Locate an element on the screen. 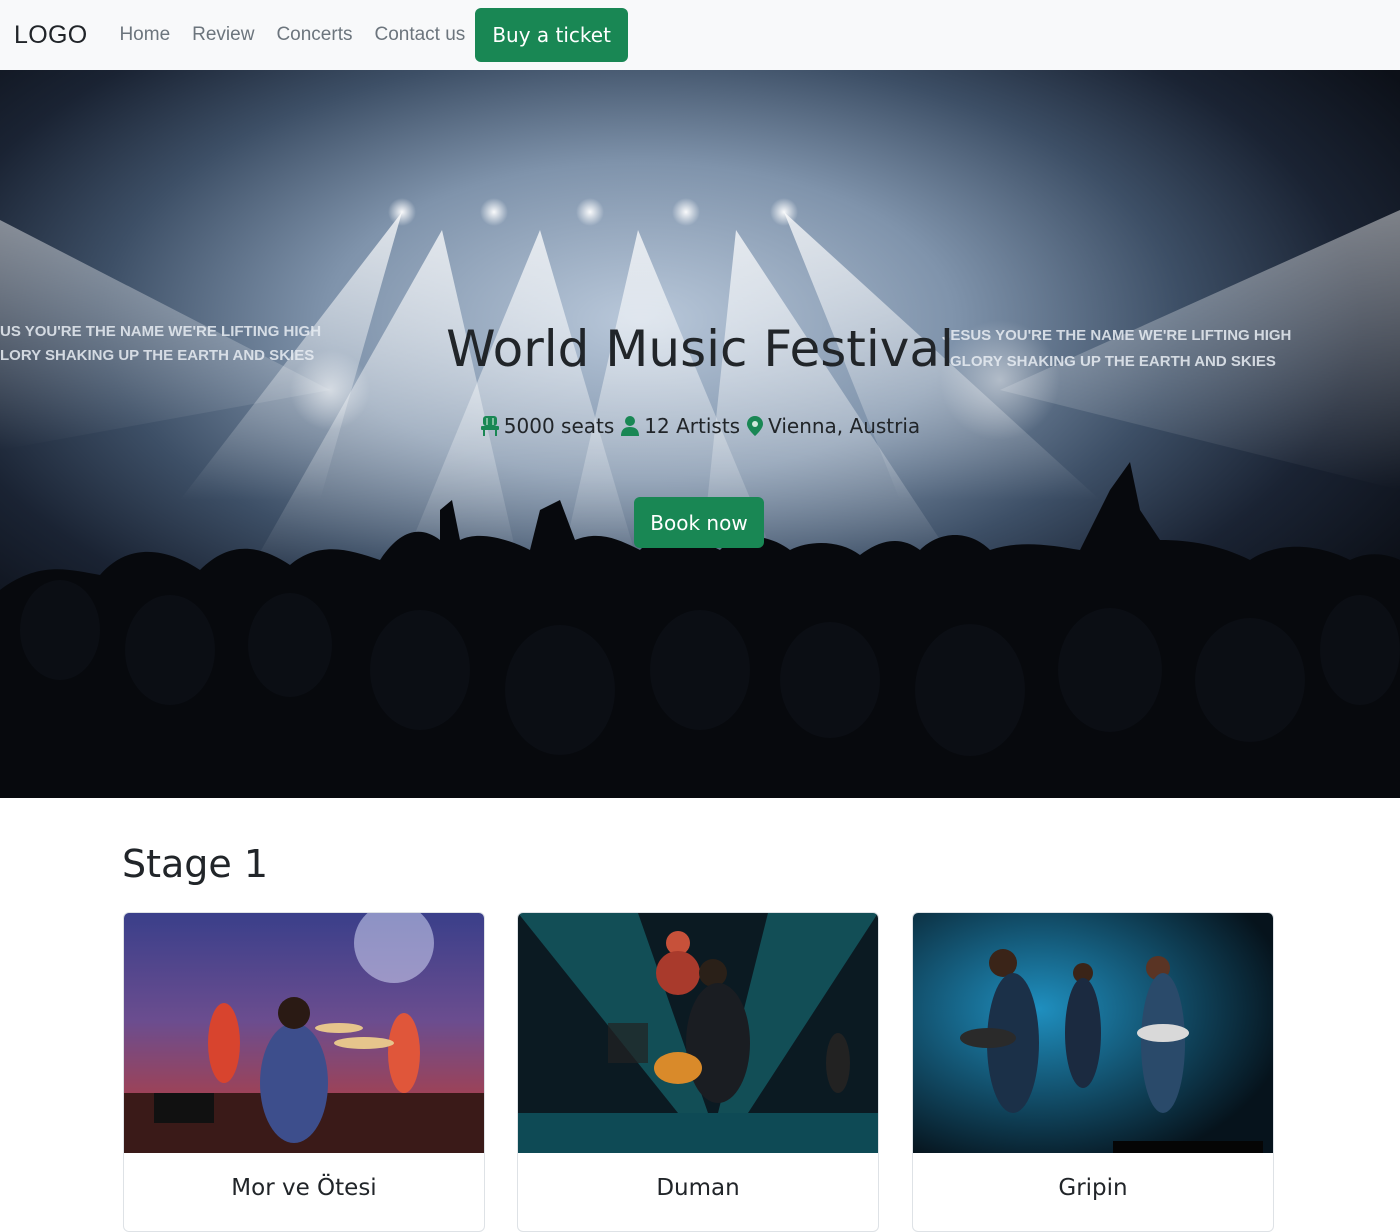 The height and width of the screenshot is (1232, 1400). artist-card: Duman is located at coordinates (698, 1072).